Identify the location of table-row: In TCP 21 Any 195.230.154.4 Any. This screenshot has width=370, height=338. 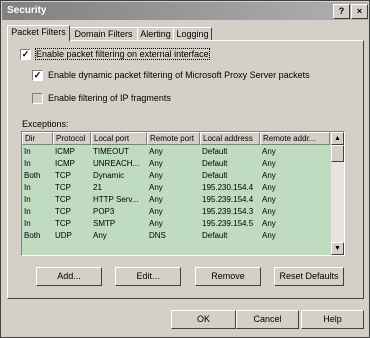
(176, 187).